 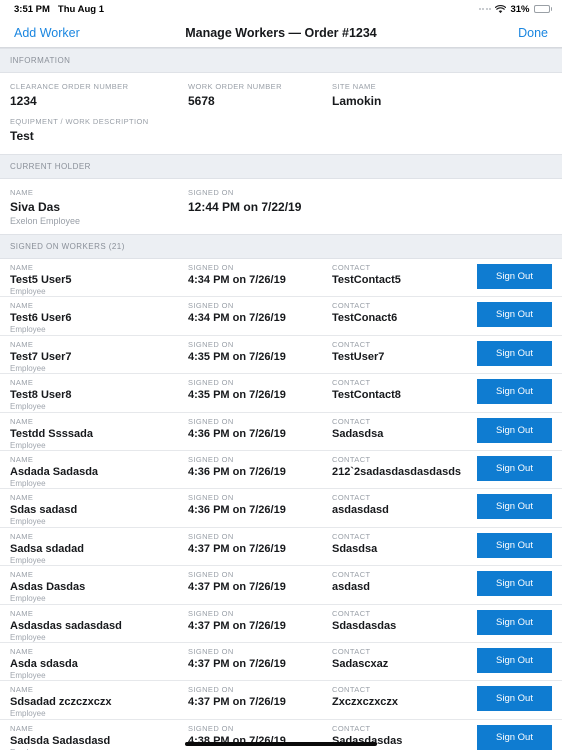 I want to click on work-order-number-label: WORK ORDER NUMBER, so click(x=235, y=86).